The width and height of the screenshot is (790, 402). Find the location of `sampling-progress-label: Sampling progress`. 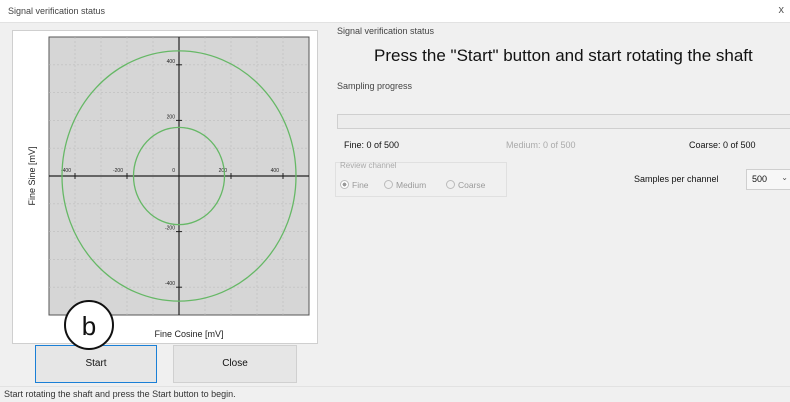

sampling-progress-label: Sampling progress is located at coordinates (375, 86).